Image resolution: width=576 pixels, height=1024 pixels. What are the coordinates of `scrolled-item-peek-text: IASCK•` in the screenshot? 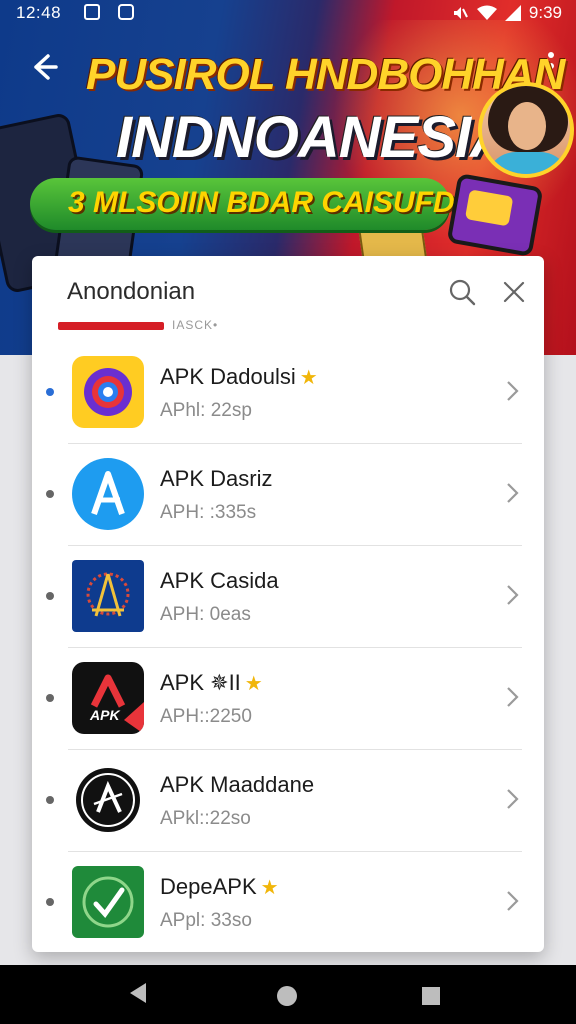 It's located at (195, 325).